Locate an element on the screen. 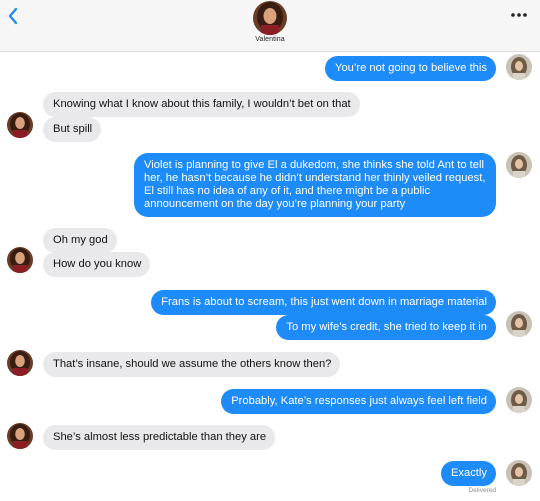 This screenshot has width=540, height=501. outgoing-message: You’re not going to believe this is located at coordinates (410, 68).